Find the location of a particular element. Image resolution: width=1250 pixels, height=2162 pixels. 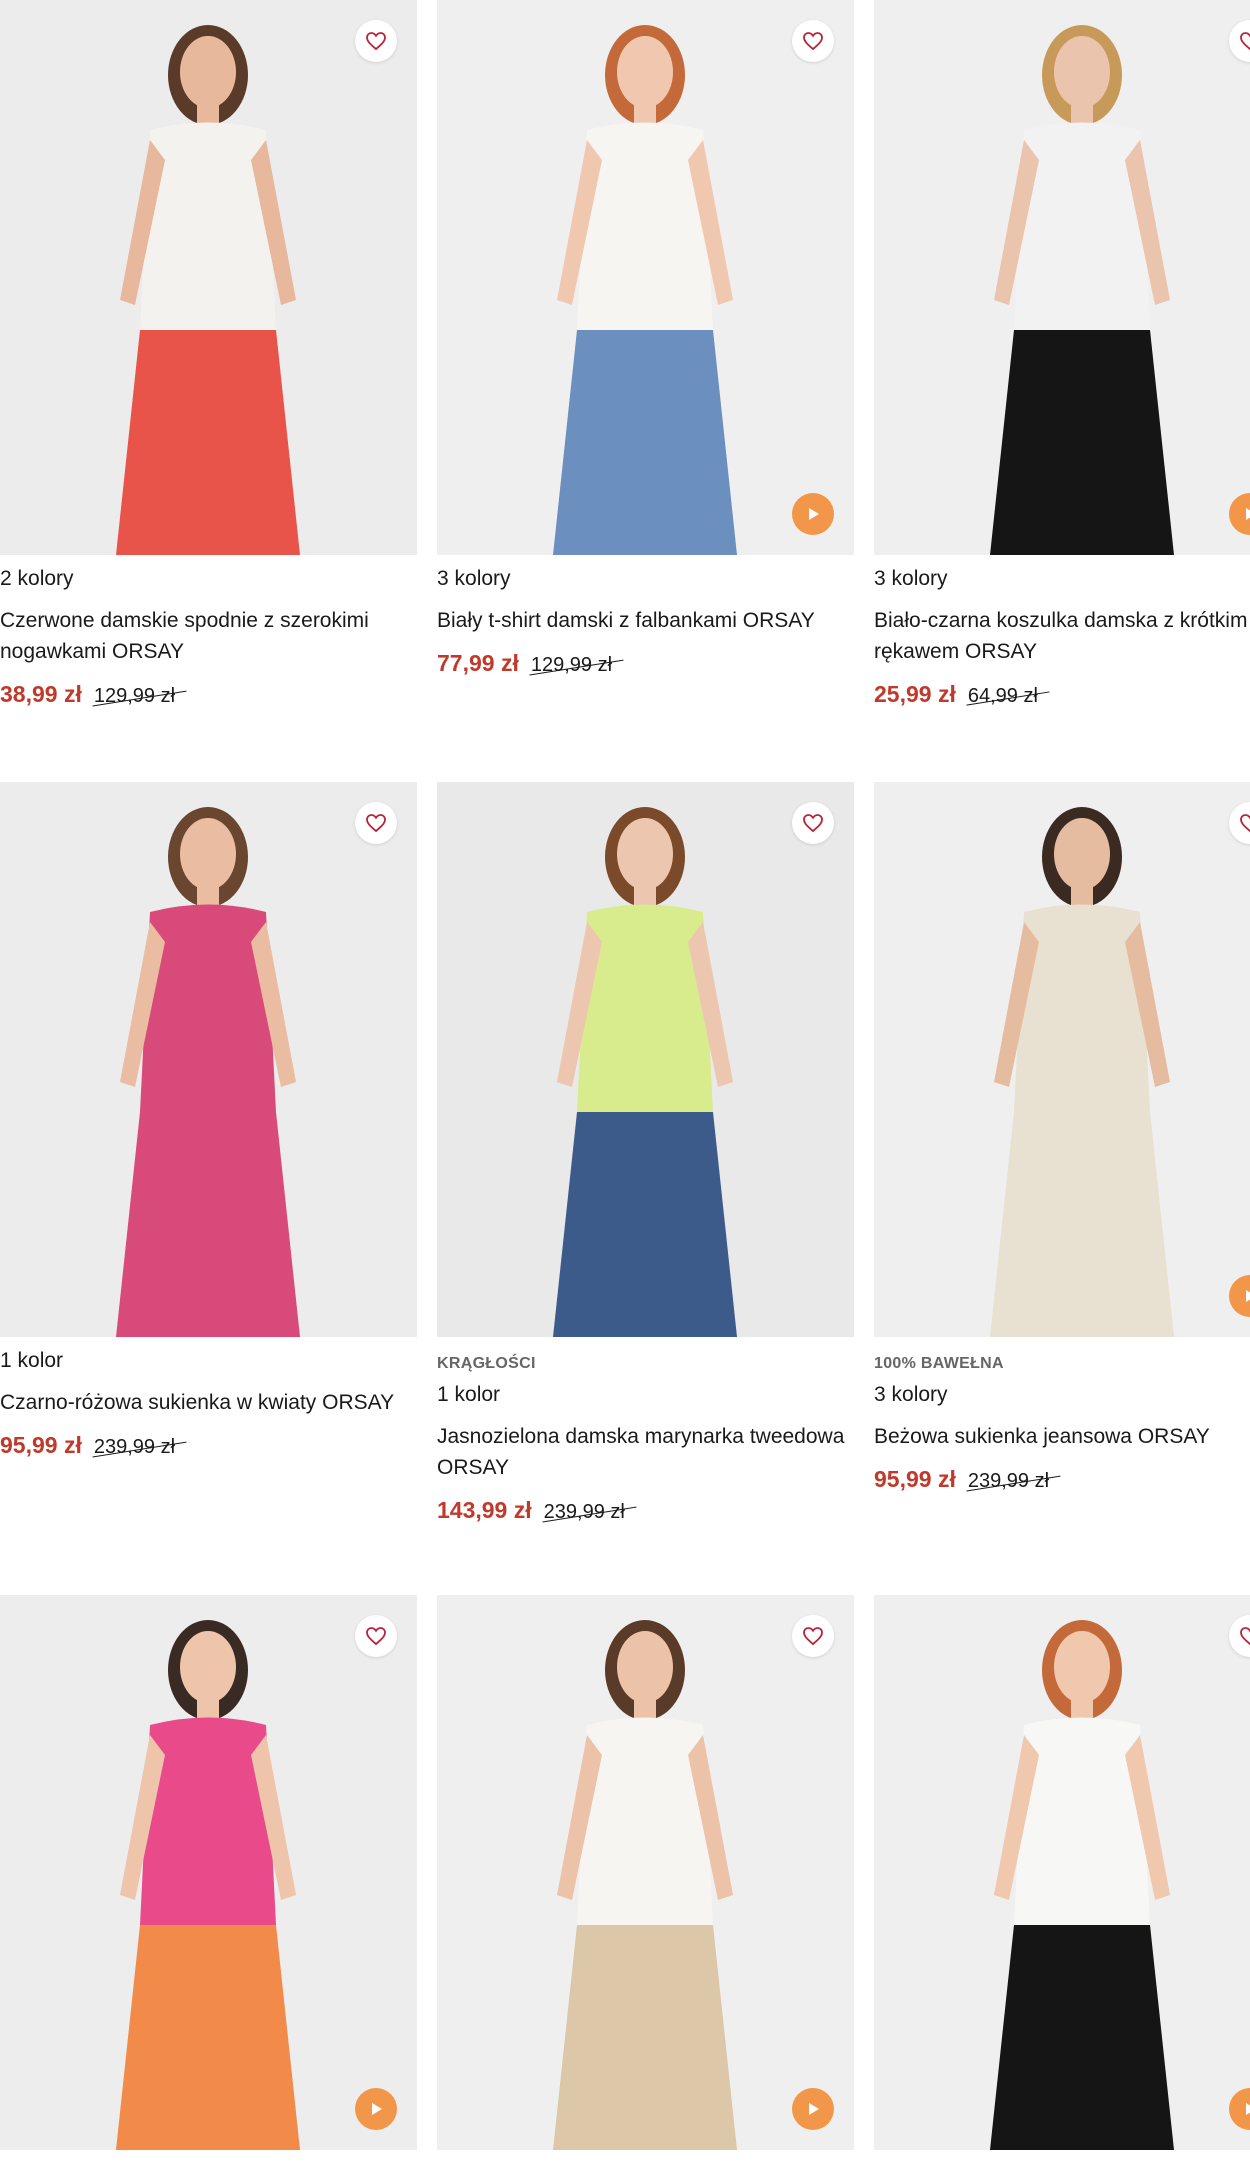

price-block: 143,99 zł 239,99 zł is located at coordinates (645, 1510).